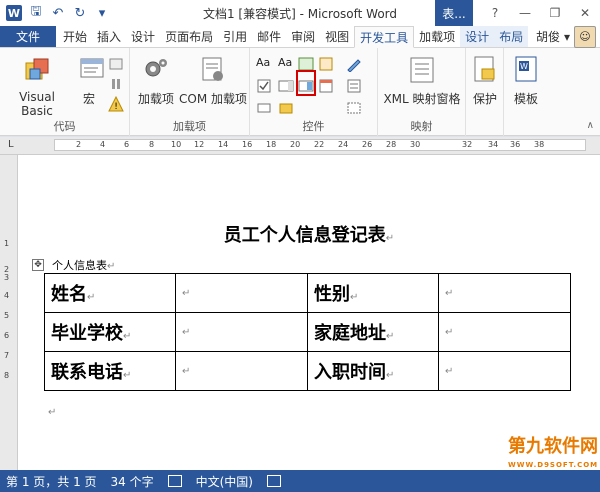 The height and width of the screenshot is (492, 600). What do you see at coordinates (116, 84) in the screenshot?
I see `pause-recording-icon` at bounding box center [116, 84].